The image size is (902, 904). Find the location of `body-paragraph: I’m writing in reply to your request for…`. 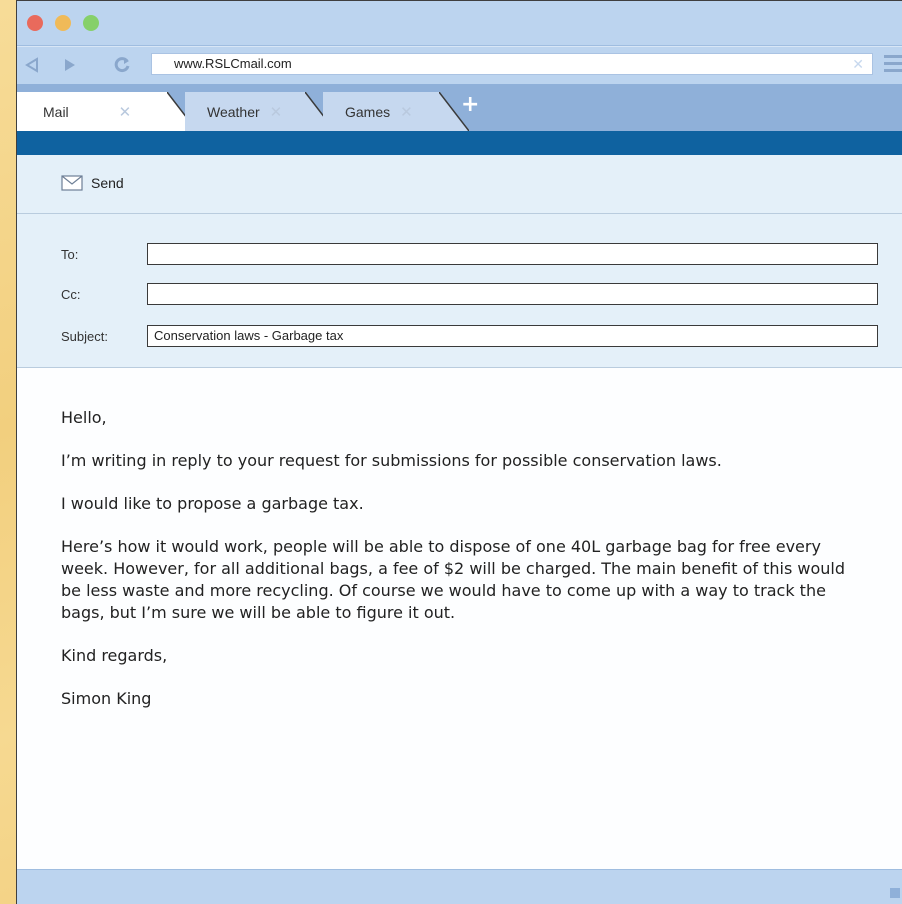

body-paragraph: I’m writing in reply to your request for… is located at coordinates (391, 460).